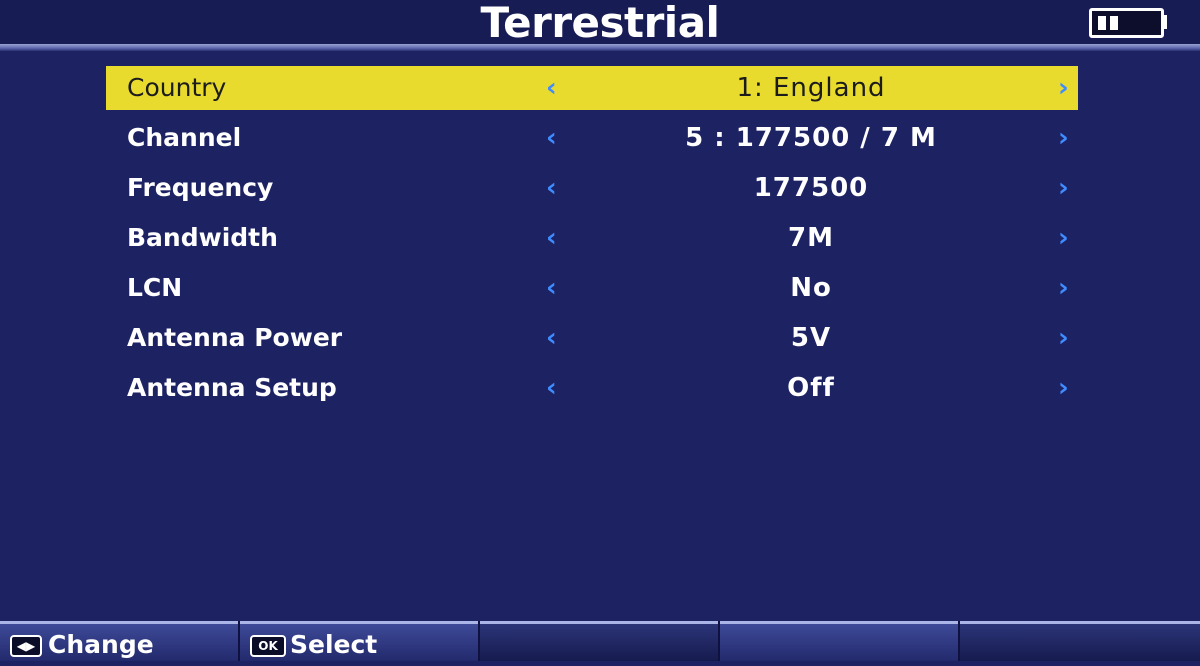 This screenshot has height=666, width=1200. I want to click on menu-row-value: Off, so click(811, 388).